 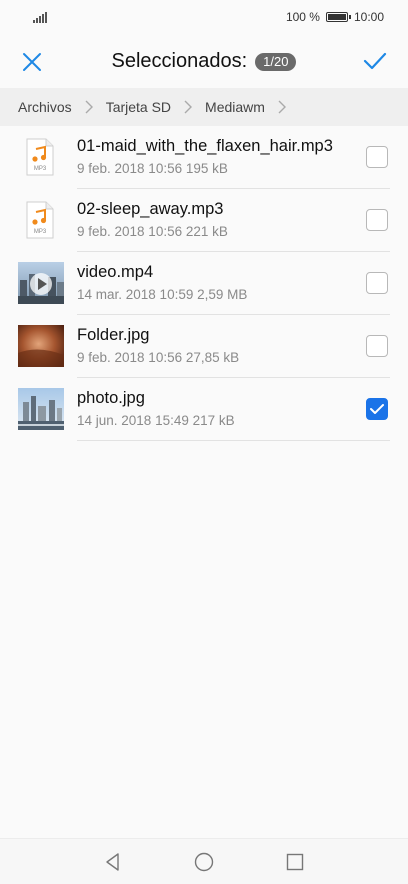 I want to click on file-name: Folder.jpg, so click(x=113, y=335).